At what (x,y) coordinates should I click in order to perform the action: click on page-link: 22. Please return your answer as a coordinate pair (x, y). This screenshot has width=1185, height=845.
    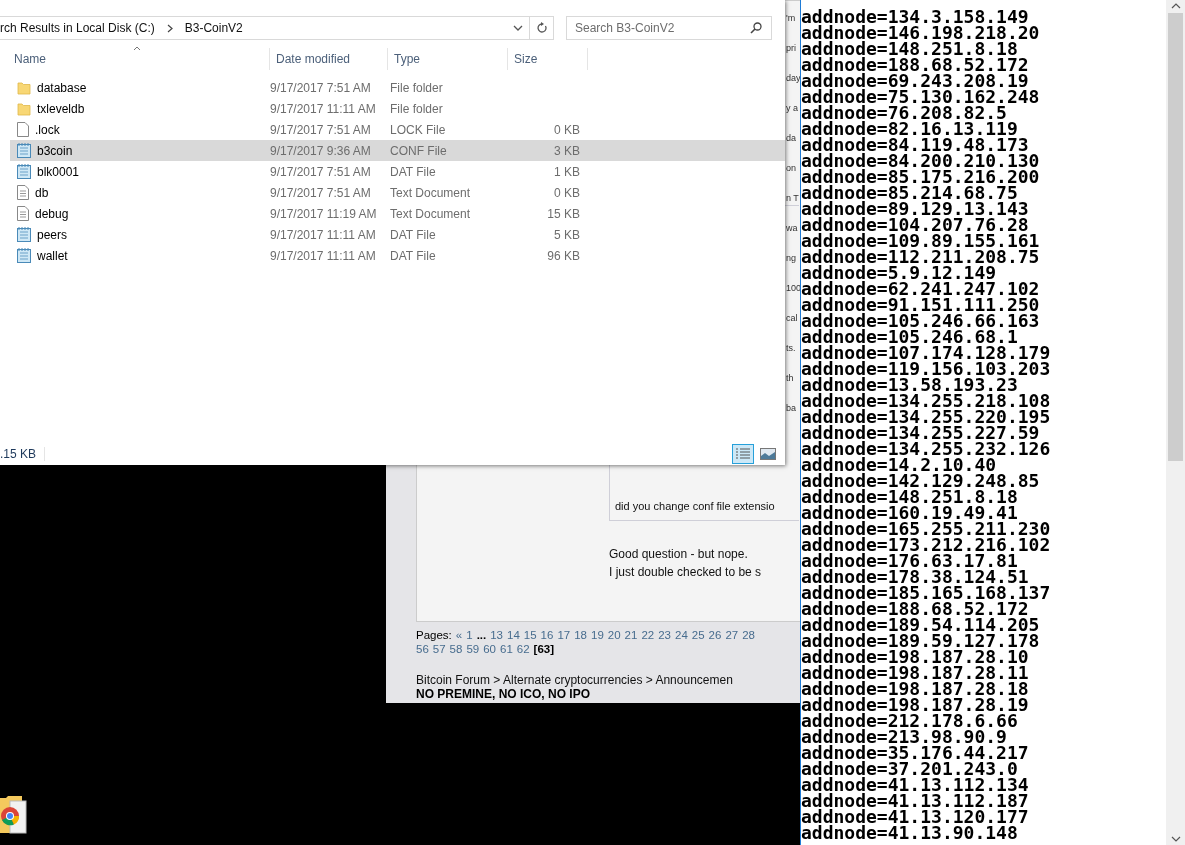
    Looking at the image, I should click on (648, 635).